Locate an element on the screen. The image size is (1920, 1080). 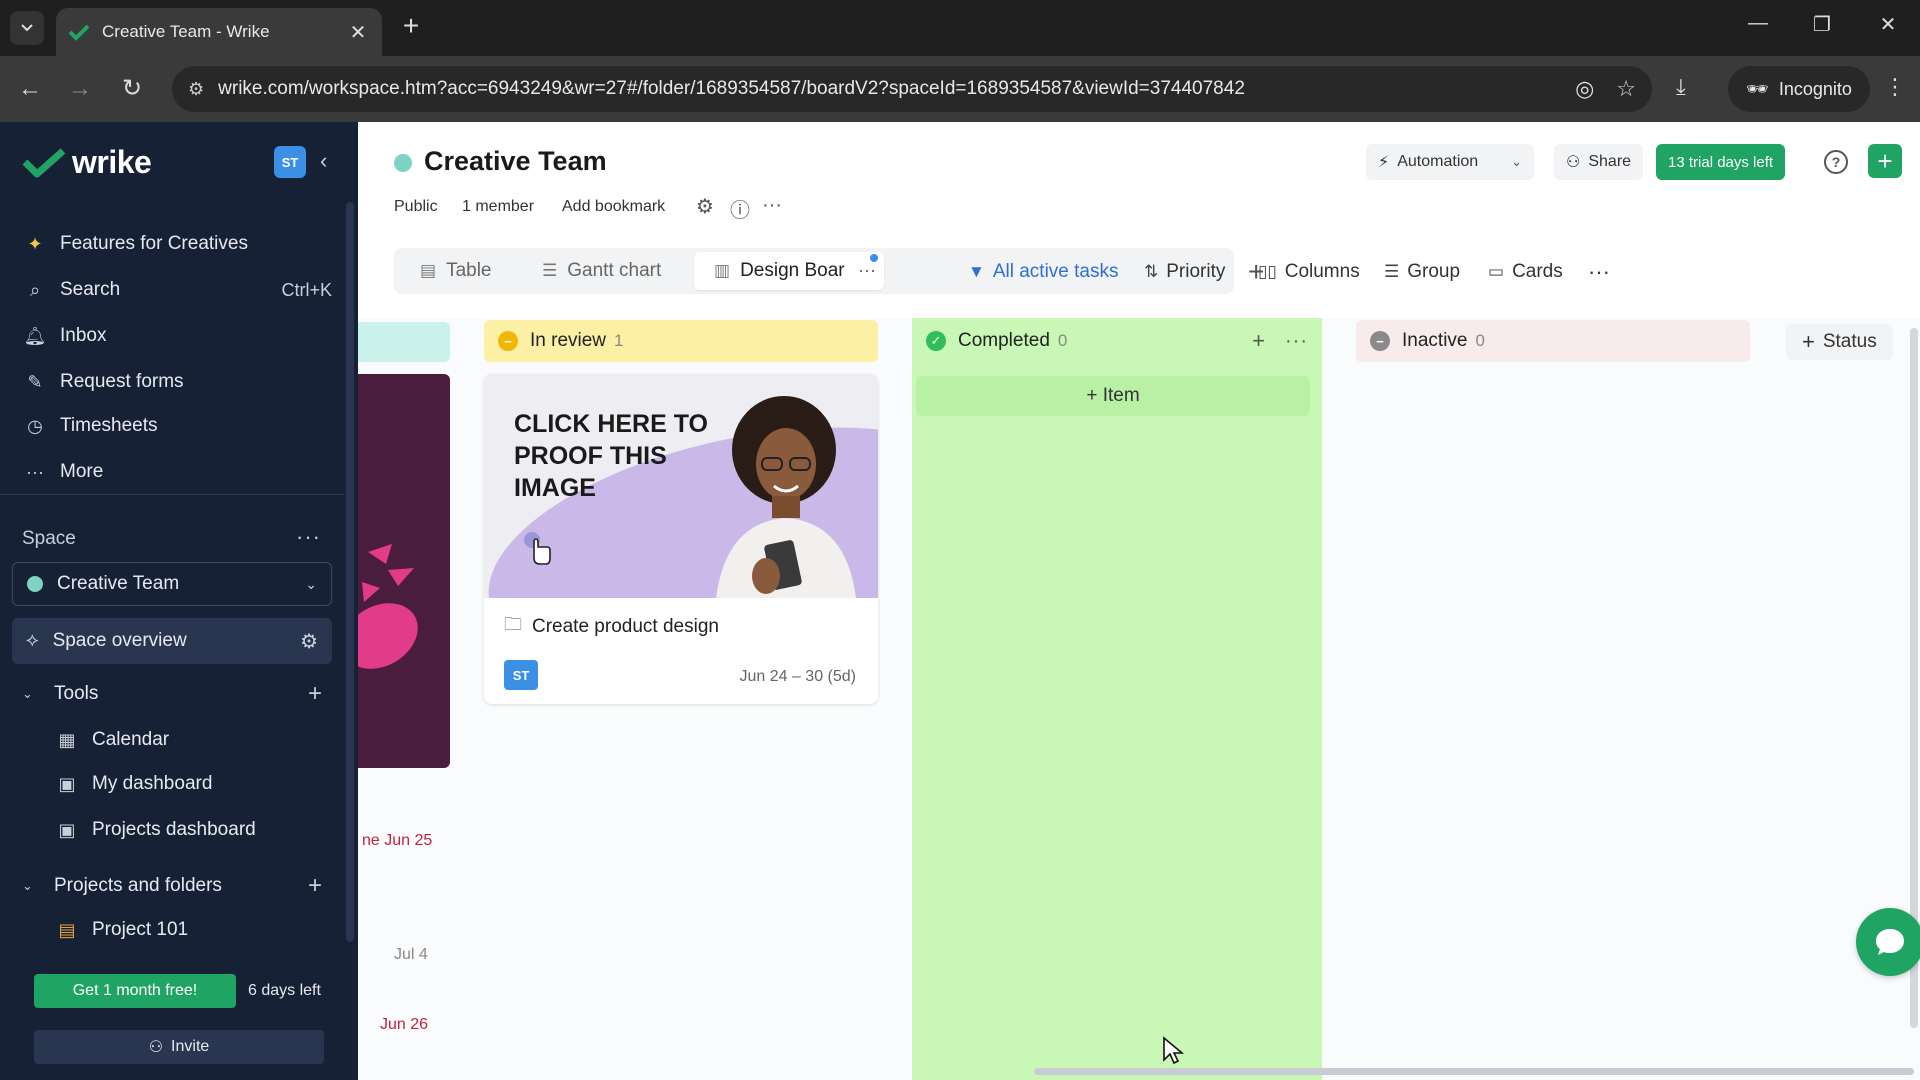
add-project-icon: + is located at coordinates (315, 886).